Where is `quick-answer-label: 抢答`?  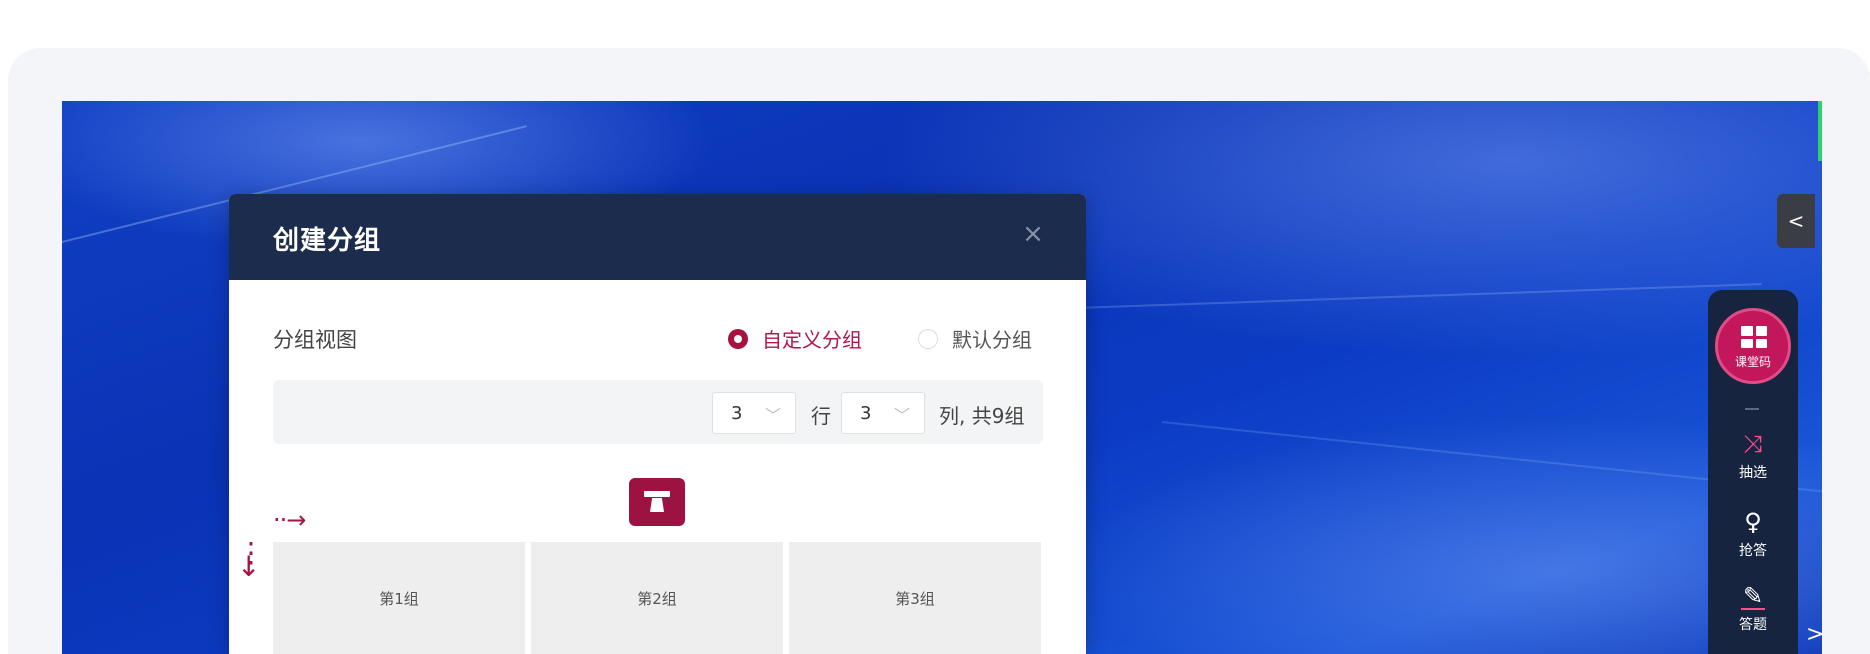 quick-answer-label: 抢答 is located at coordinates (1753, 551).